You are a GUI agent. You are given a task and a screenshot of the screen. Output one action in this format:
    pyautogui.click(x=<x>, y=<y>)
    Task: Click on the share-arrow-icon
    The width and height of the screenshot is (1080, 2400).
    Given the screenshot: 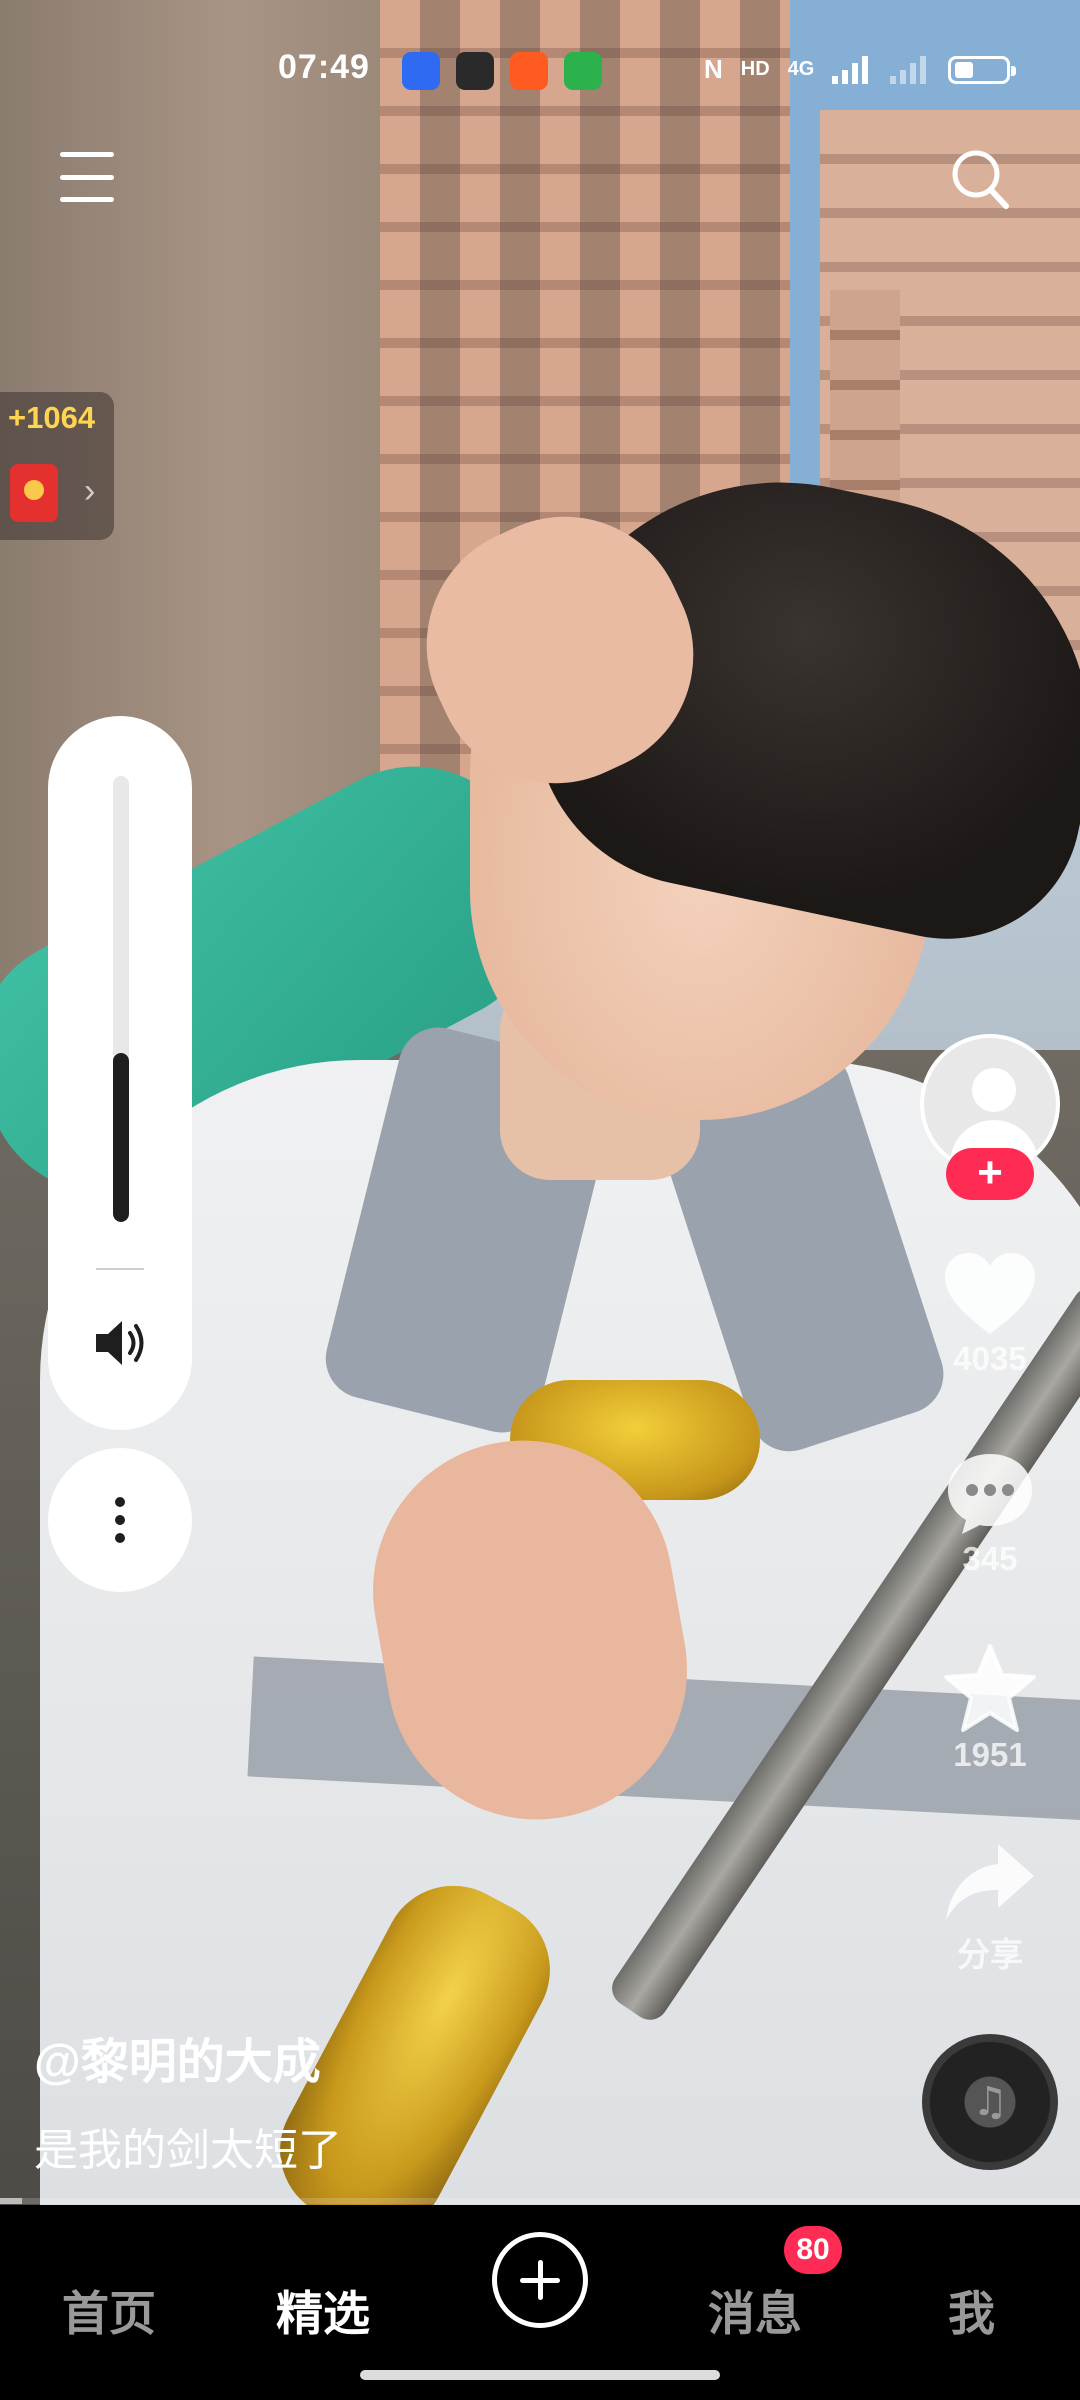 What is the action you would take?
    pyautogui.click(x=990, y=1882)
    